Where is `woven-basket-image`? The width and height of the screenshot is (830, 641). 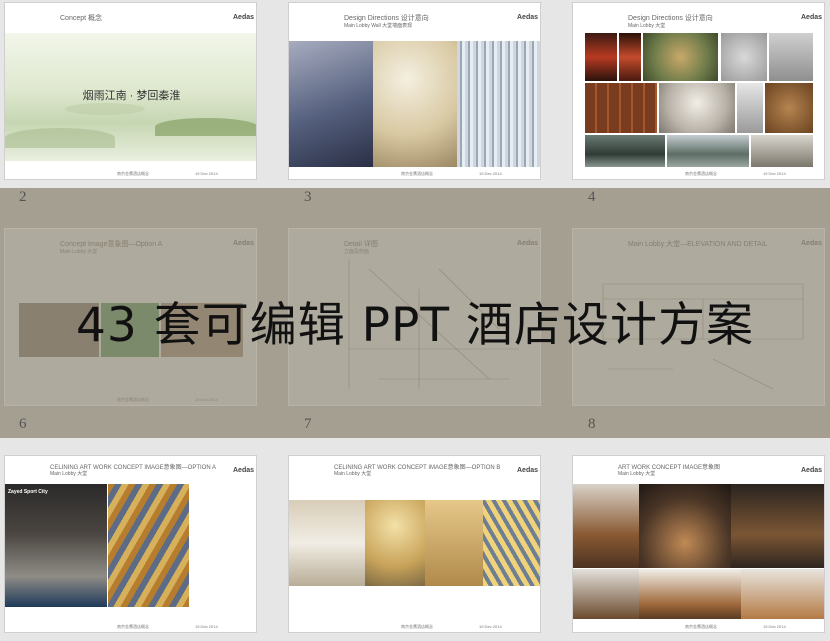
woven-basket-image is located at coordinates (744, 57).